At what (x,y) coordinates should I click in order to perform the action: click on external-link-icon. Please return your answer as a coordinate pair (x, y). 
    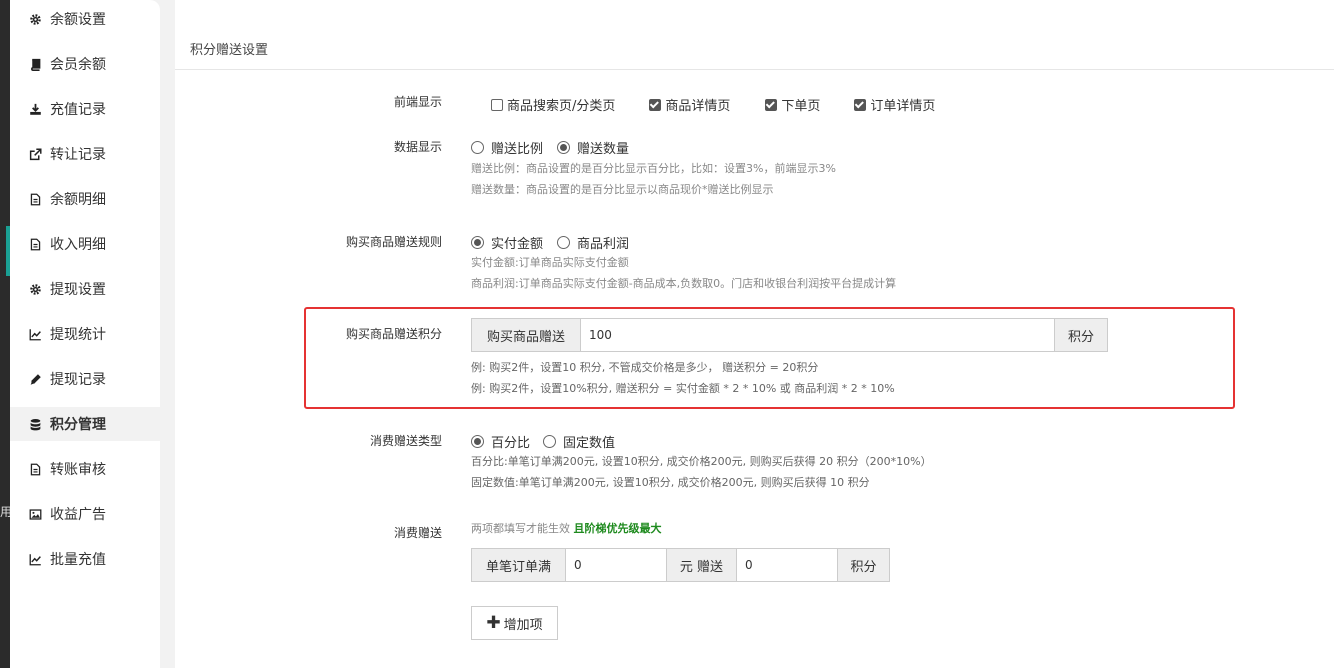
    Looking at the image, I should click on (35, 154).